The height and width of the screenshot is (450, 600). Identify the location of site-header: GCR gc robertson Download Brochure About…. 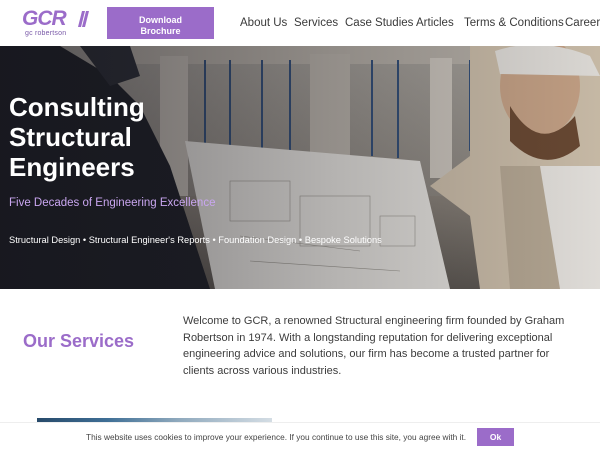
(300, 23).